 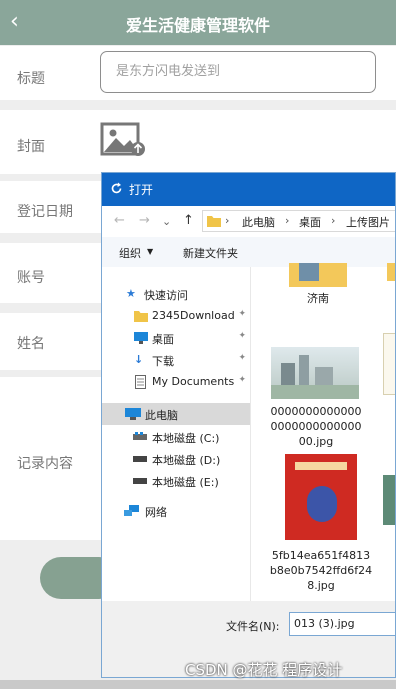 I want to click on cover-row: 封面, so click(x=198, y=142).